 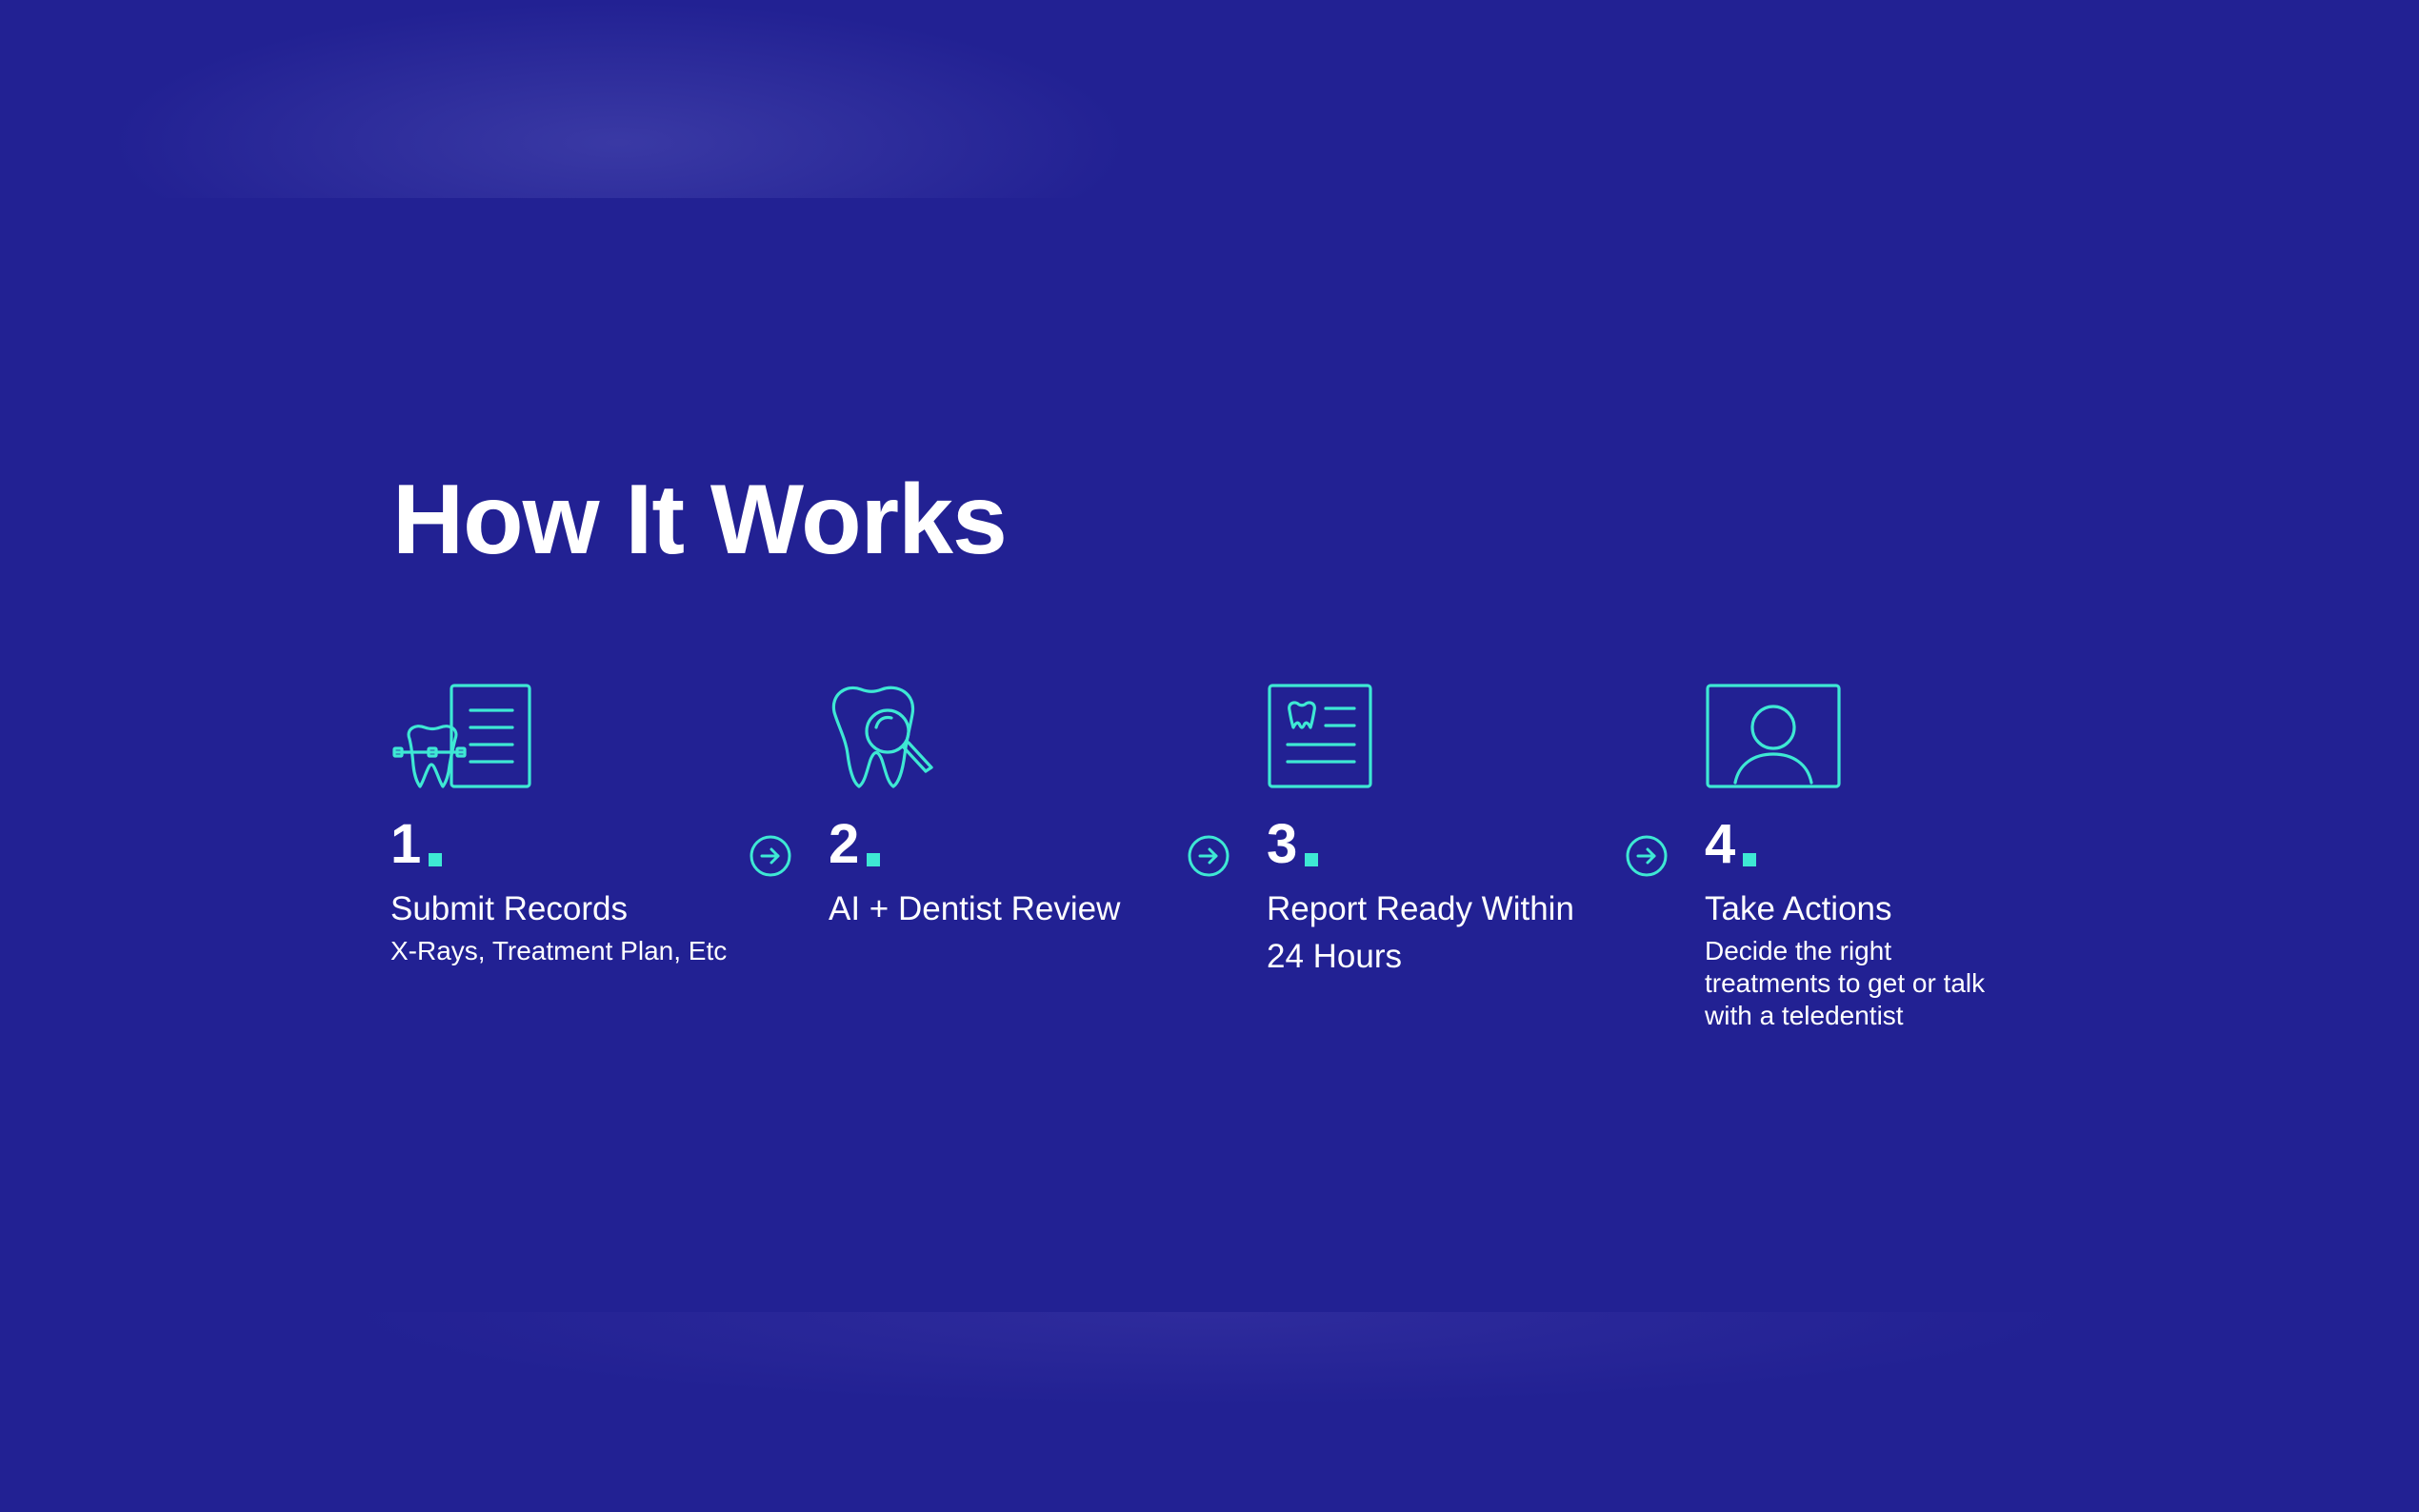 What do you see at coordinates (1009, 805) in the screenshot?
I see `step-2: 2 AI + Dentist Review` at bounding box center [1009, 805].